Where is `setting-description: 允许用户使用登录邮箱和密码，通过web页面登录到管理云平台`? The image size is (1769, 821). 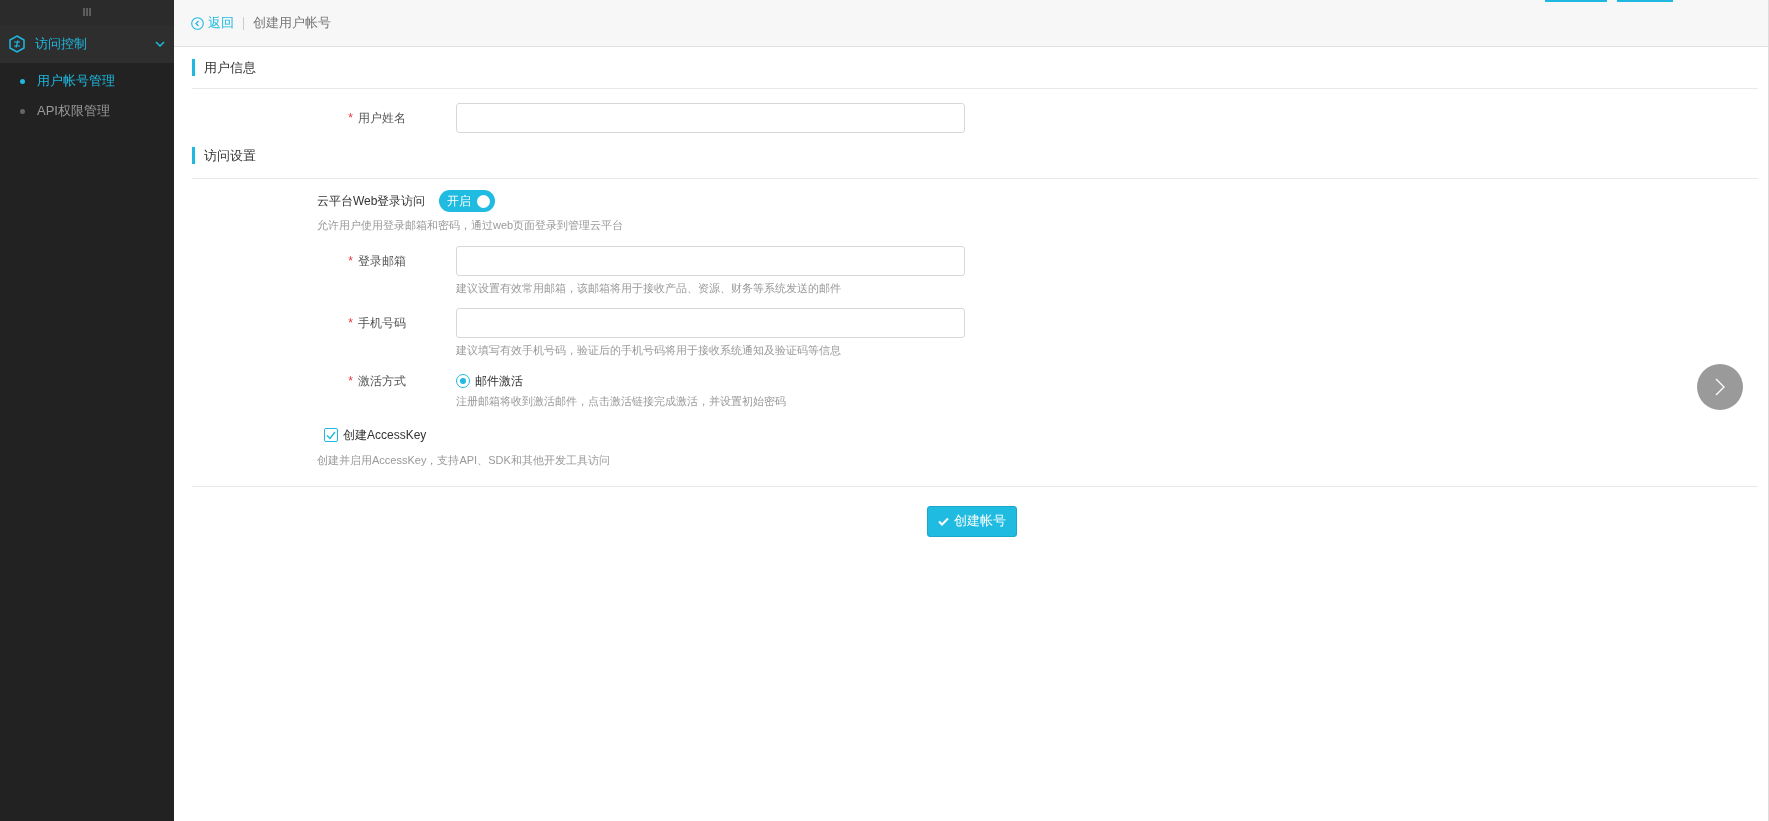
setting-description: 允许用户使用登录邮箱和密码，通过web页面登录到管理云平台 is located at coordinates (470, 225).